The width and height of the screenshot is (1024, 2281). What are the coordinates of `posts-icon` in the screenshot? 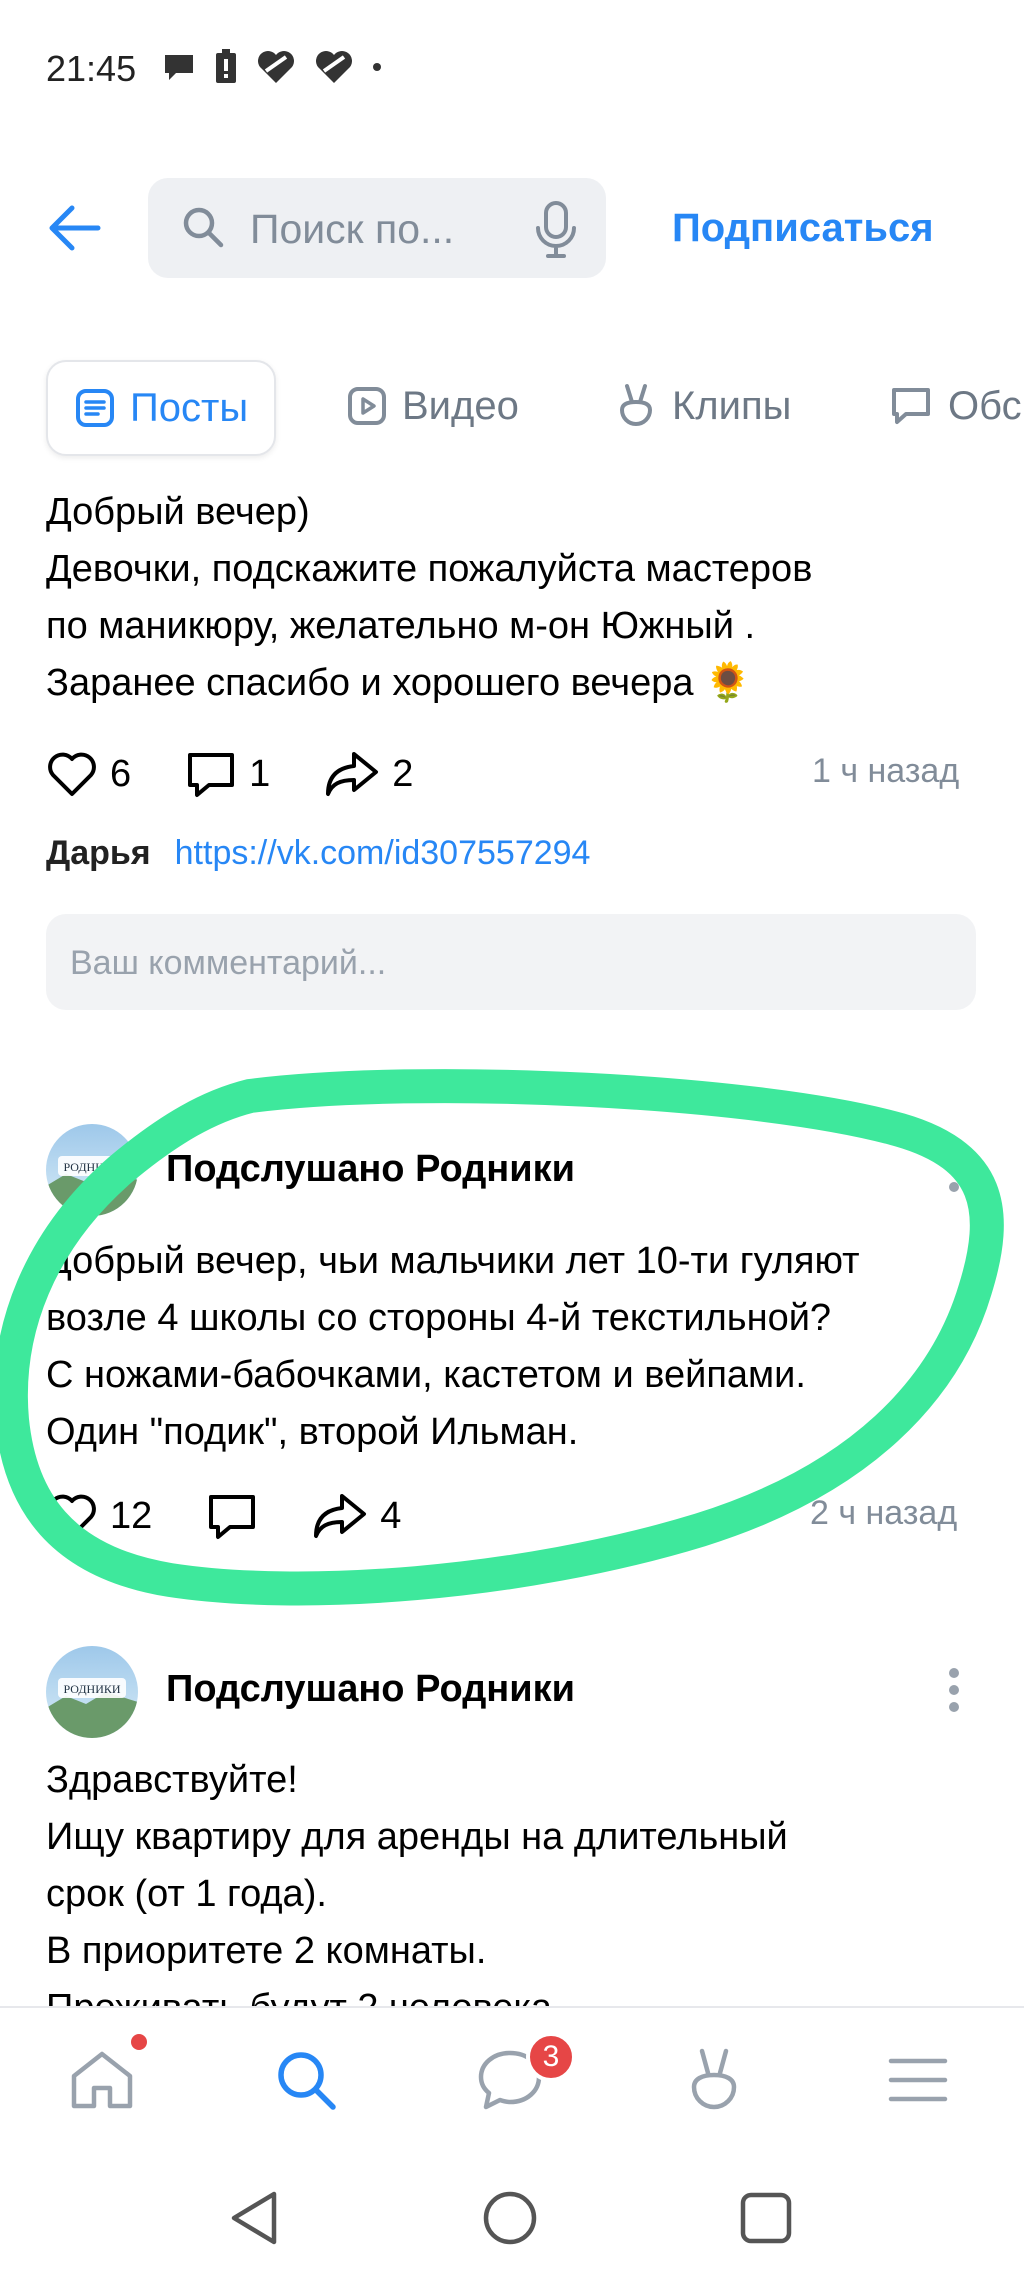 It's located at (95, 408).